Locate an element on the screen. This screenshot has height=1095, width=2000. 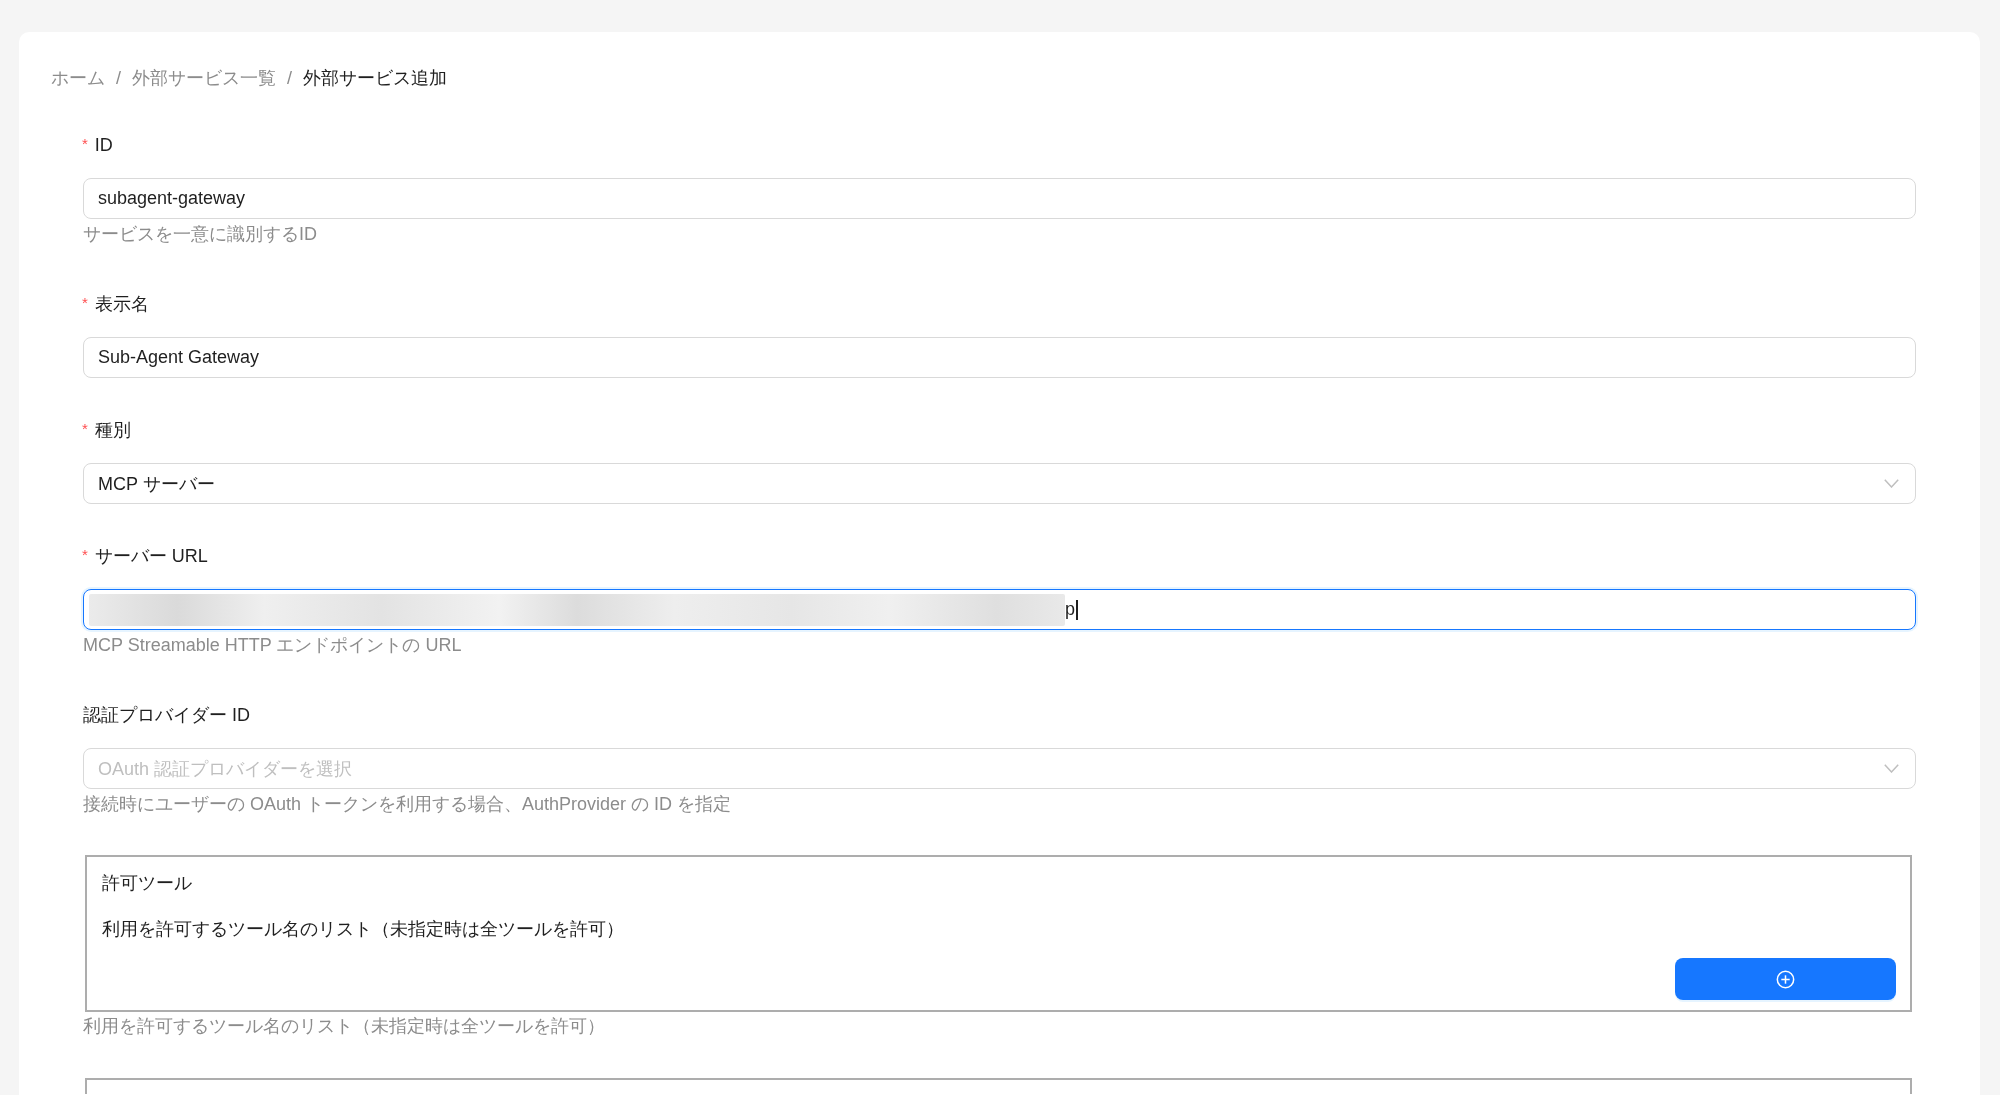
plus-circle-icon is located at coordinates (1785, 979).